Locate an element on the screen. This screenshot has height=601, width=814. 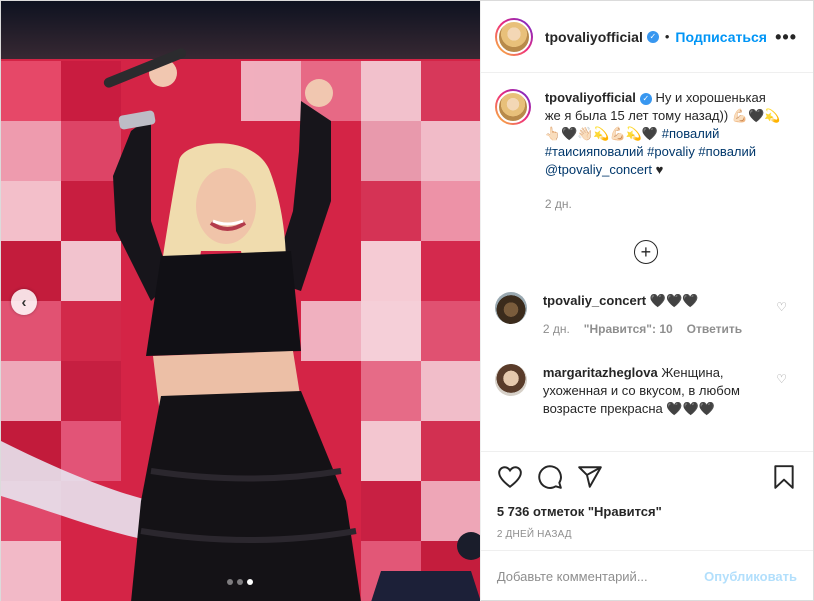
comment-text: 🖤🖤🖤 is located at coordinates (674, 300).